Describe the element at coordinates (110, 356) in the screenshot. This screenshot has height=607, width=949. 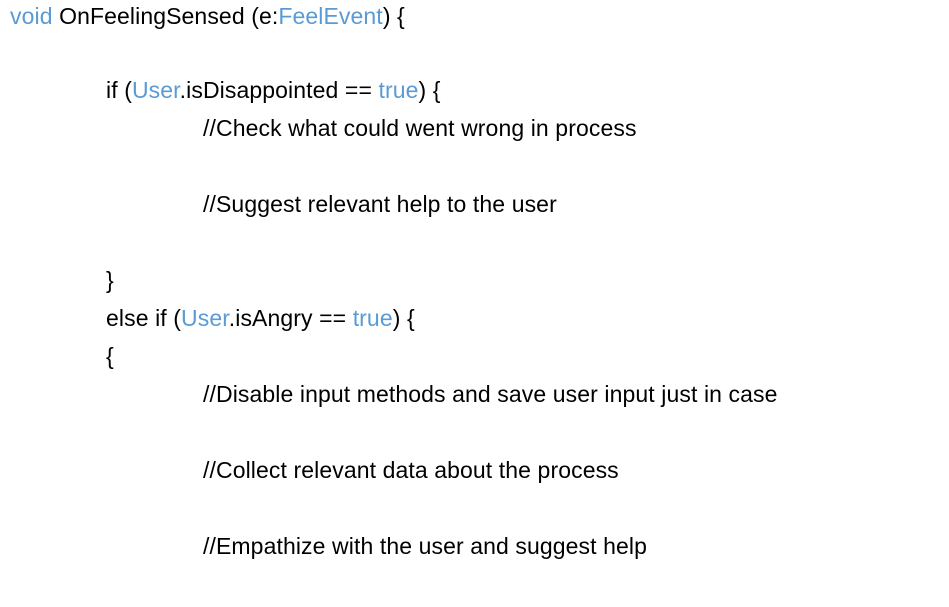
I see `open-brace: {` at that location.